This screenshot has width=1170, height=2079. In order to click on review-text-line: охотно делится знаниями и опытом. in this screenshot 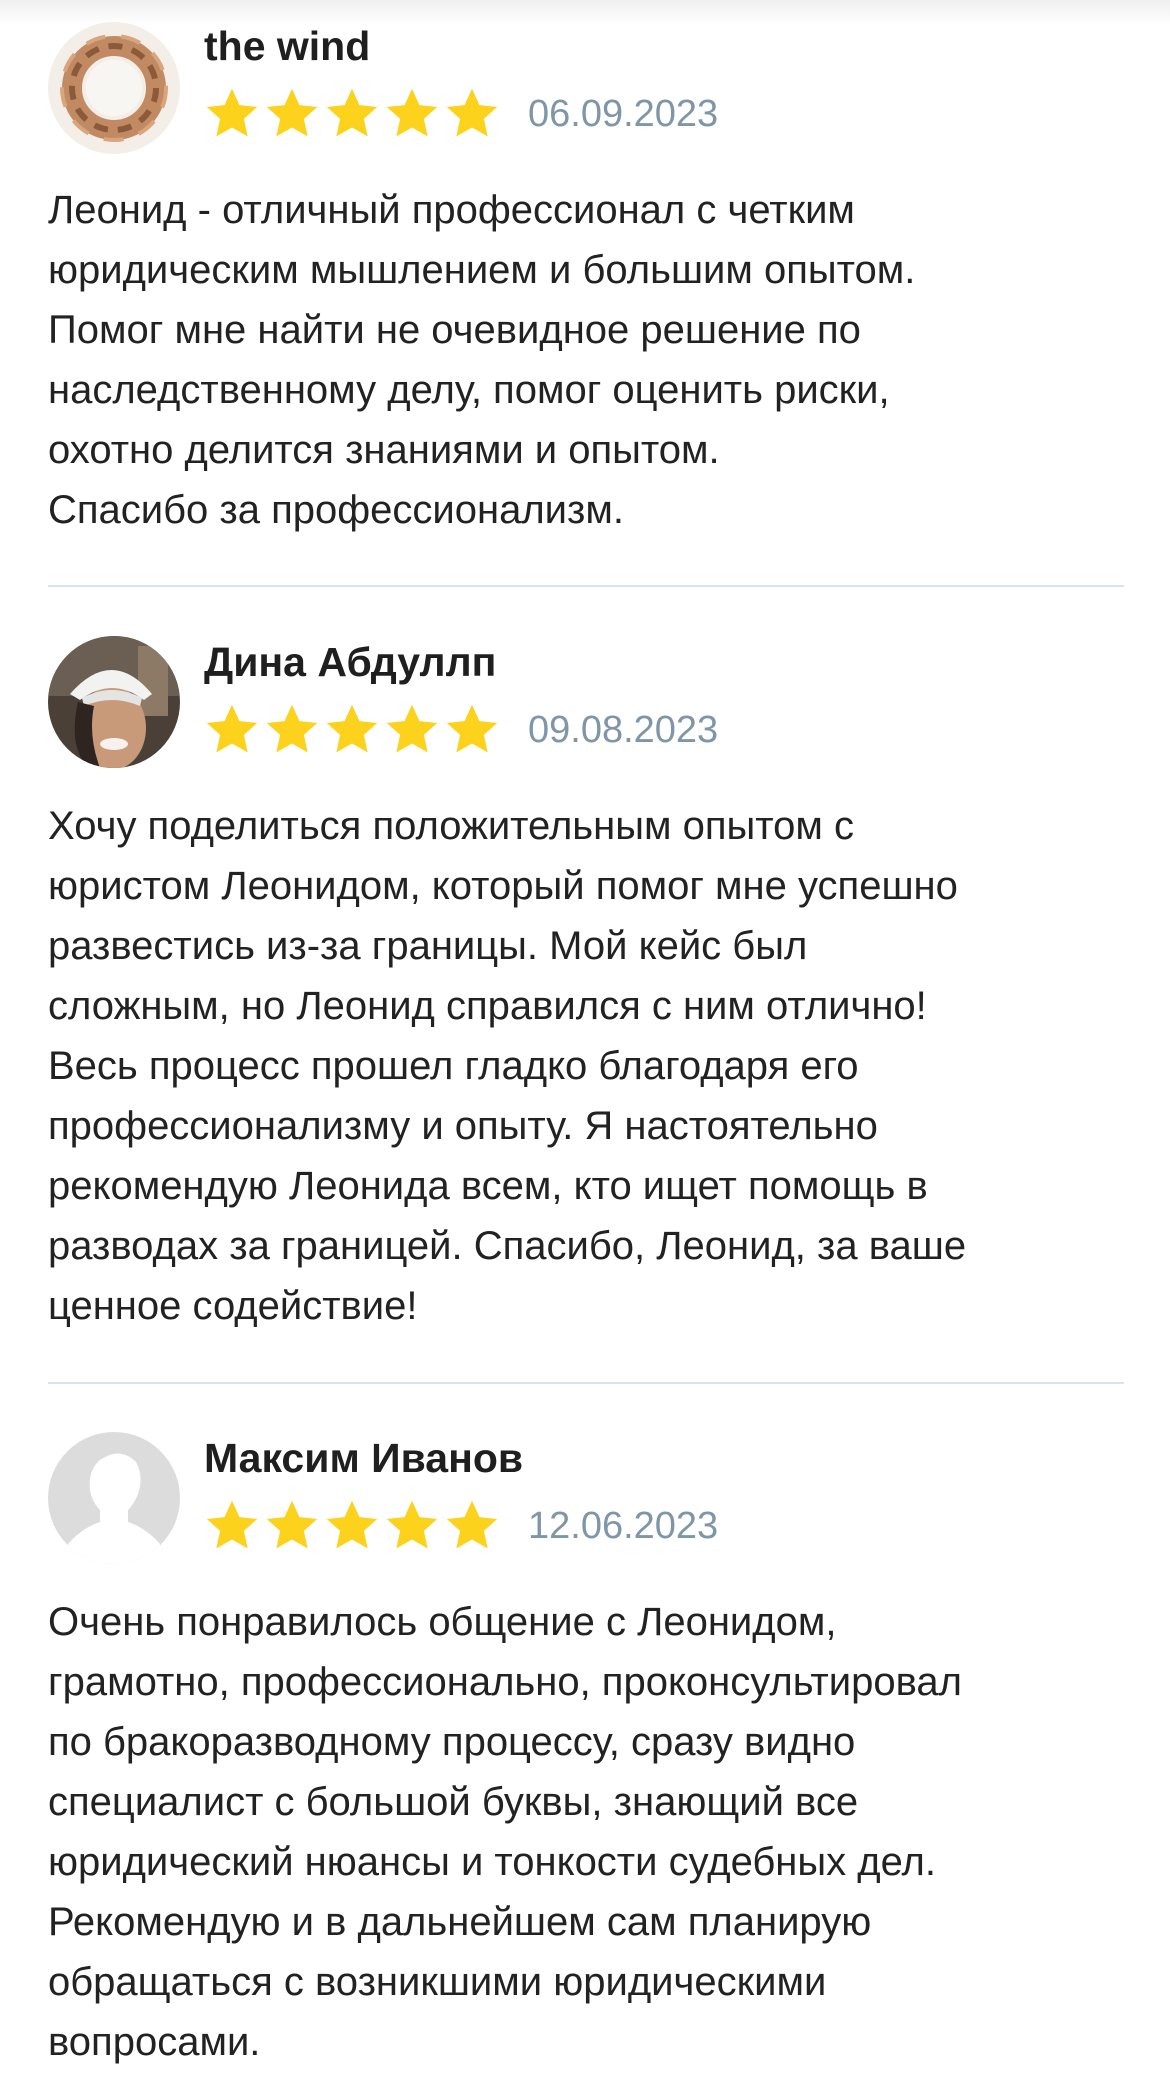, I will do `click(384, 450)`.